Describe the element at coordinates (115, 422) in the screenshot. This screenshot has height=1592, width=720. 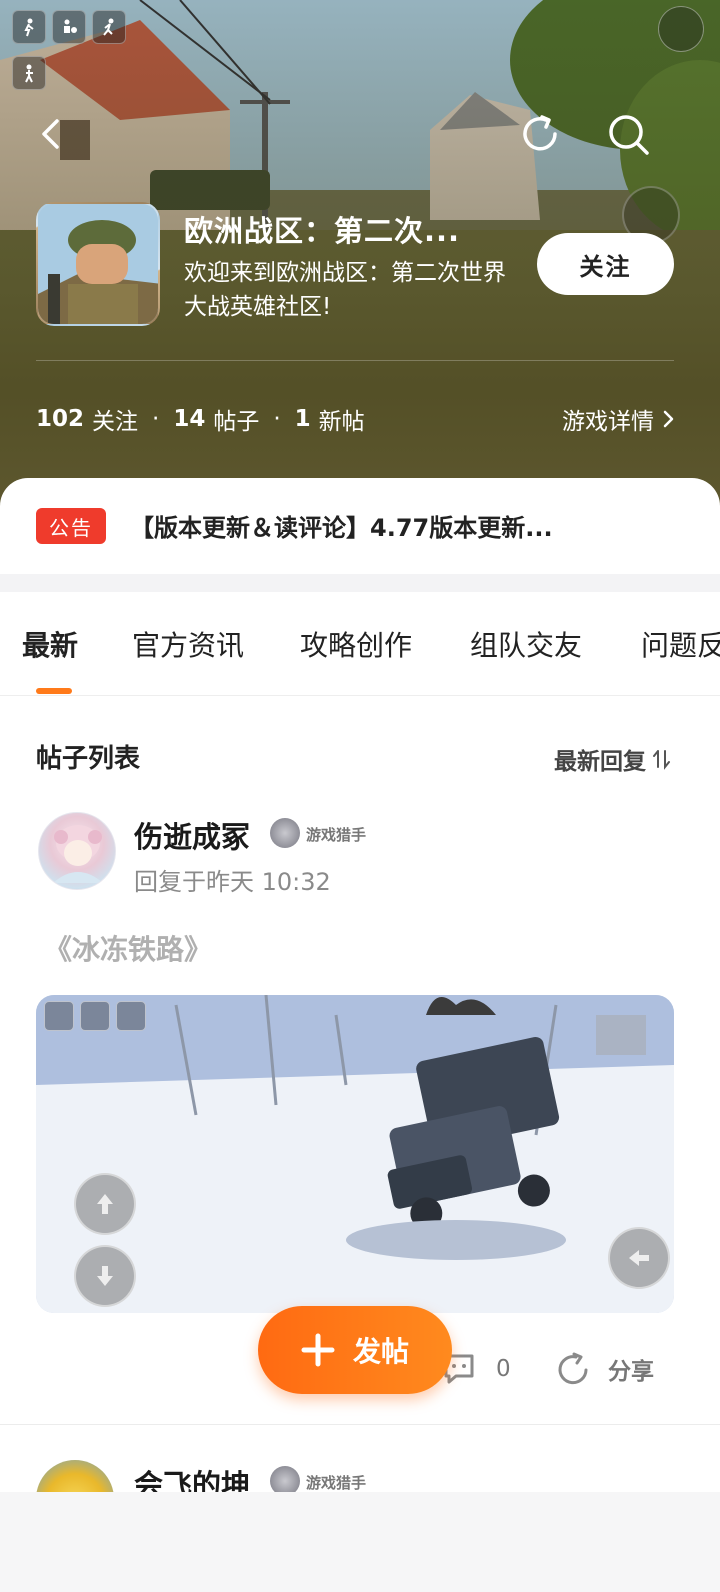
I see `followers-label: 关注` at that location.